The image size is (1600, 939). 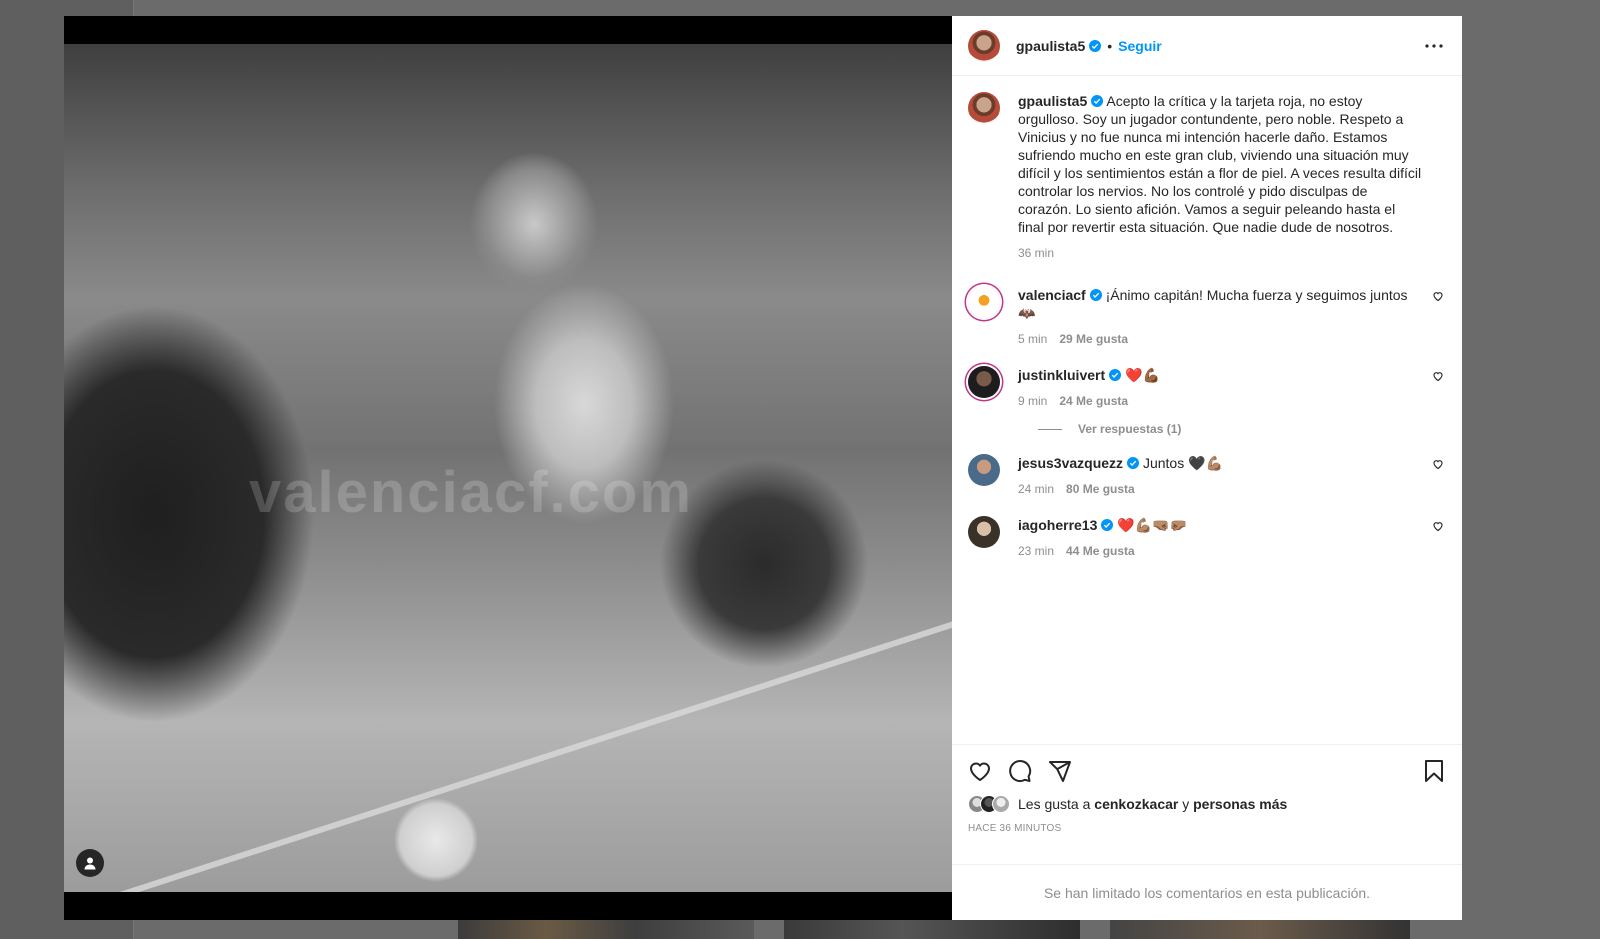 I want to click on liked-by-others: personas más, so click(x=1240, y=804).